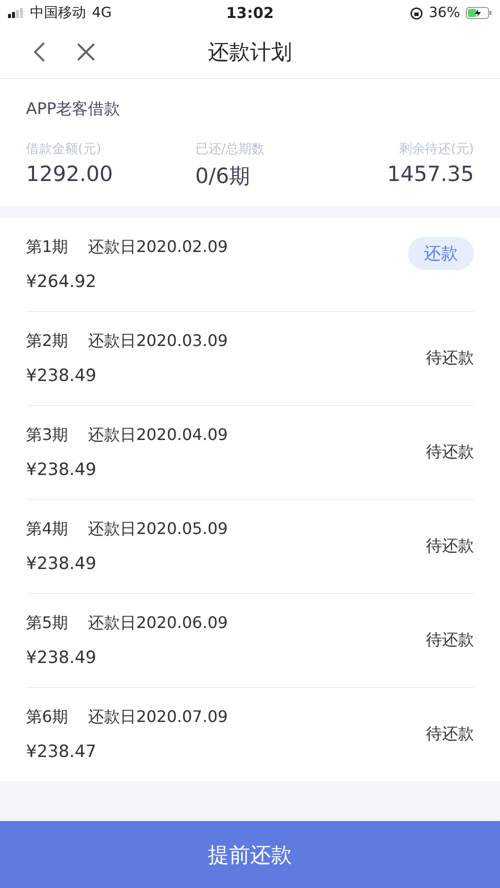 This screenshot has width=500, height=888. What do you see at coordinates (158, 717) in the screenshot?
I see `due-date: 还款日2020.07.09` at bounding box center [158, 717].